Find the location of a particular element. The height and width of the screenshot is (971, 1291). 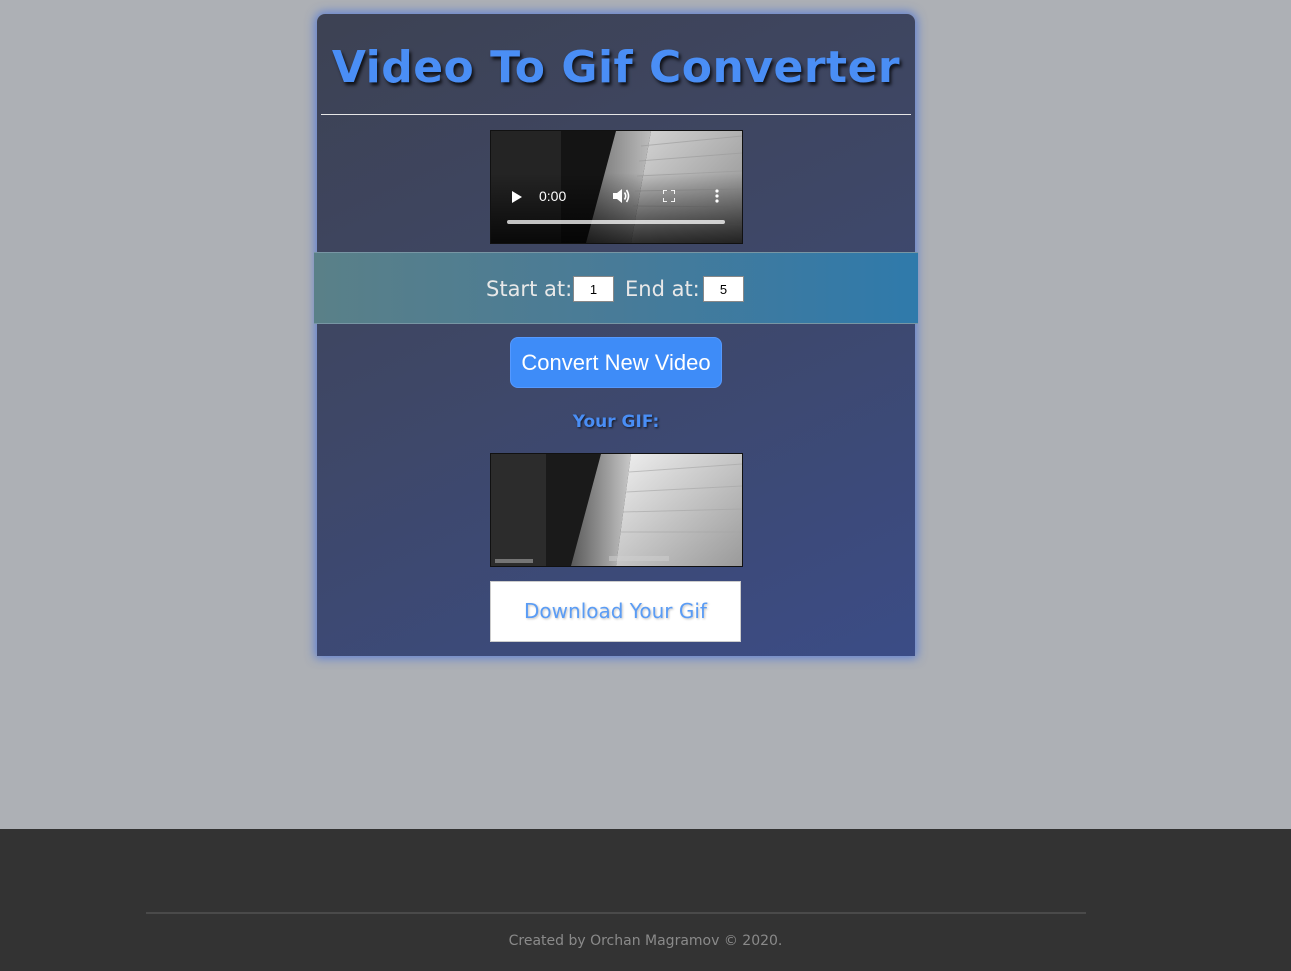

gif-frame is located at coordinates (616, 510).